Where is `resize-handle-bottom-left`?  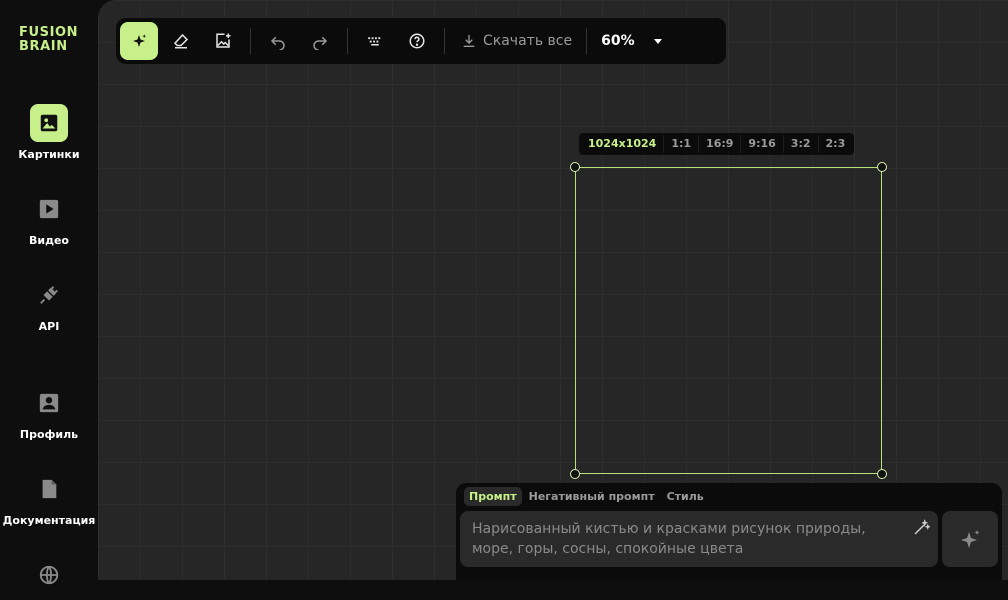 resize-handle-bottom-left is located at coordinates (575, 474).